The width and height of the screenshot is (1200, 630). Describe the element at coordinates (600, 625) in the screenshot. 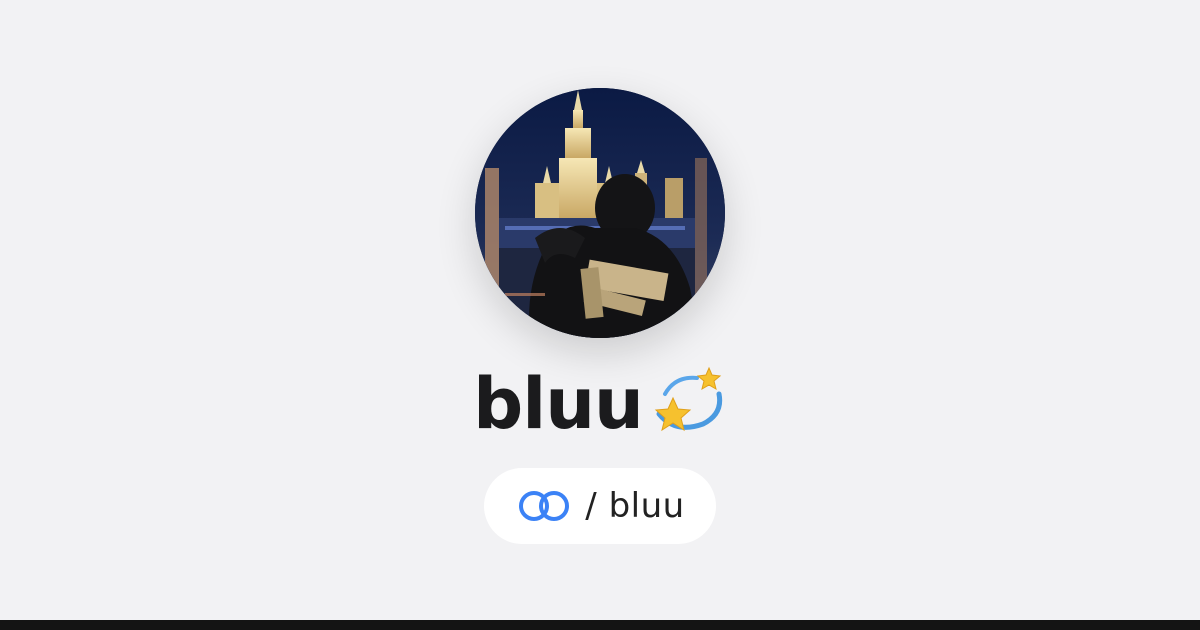

I see `bottom-bar` at that location.